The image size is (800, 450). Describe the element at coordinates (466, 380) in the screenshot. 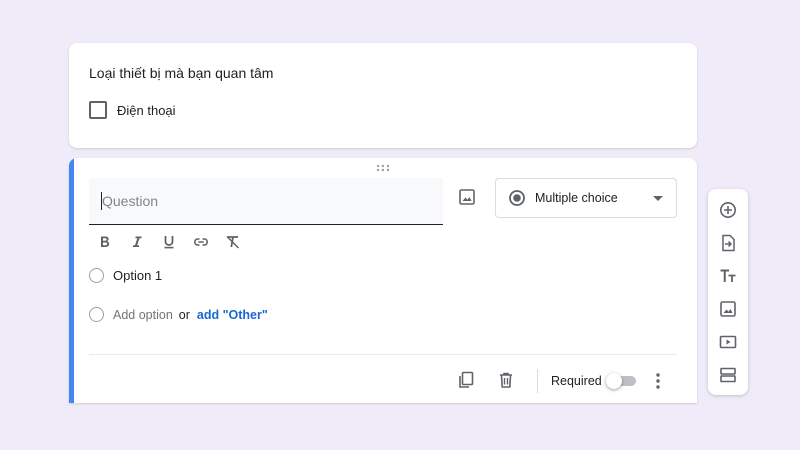

I see `duplicate-icon` at that location.